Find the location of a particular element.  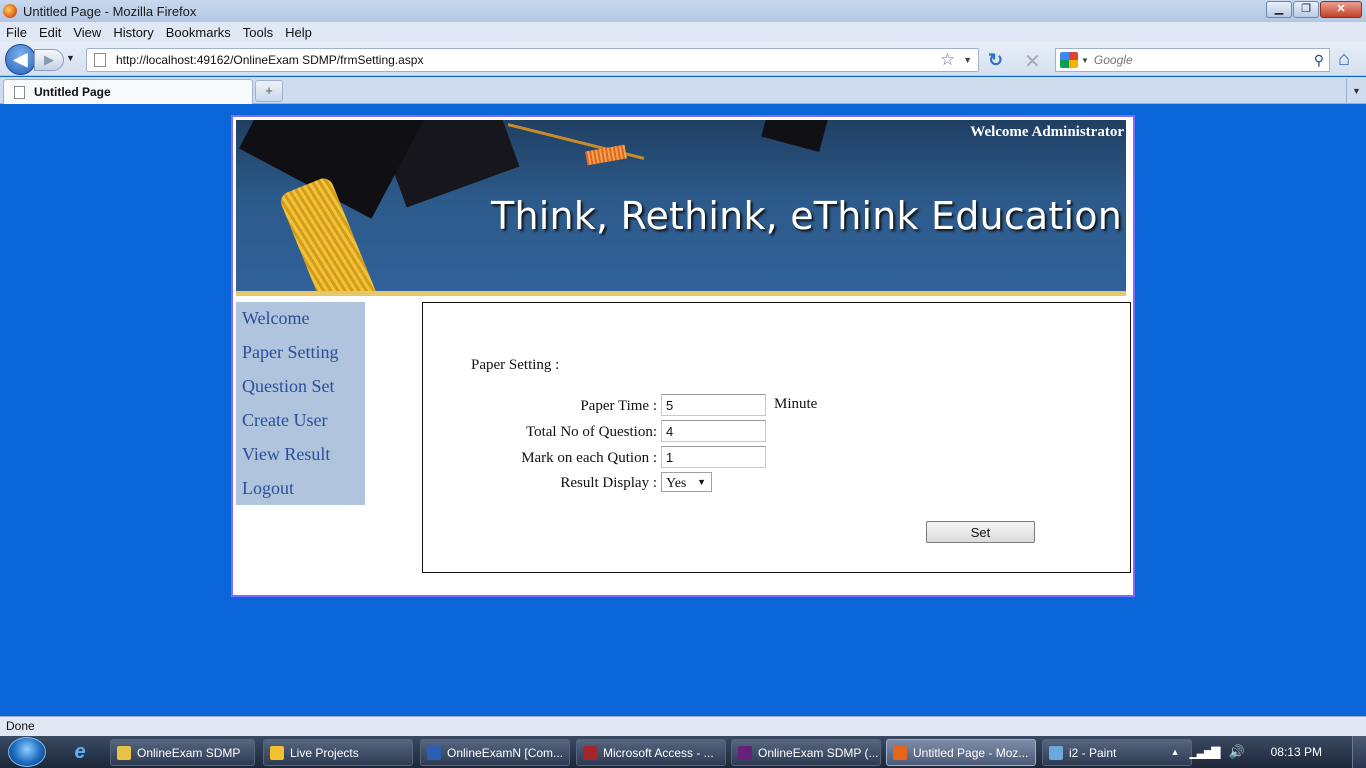

word-icon is located at coordinates (434, 752).